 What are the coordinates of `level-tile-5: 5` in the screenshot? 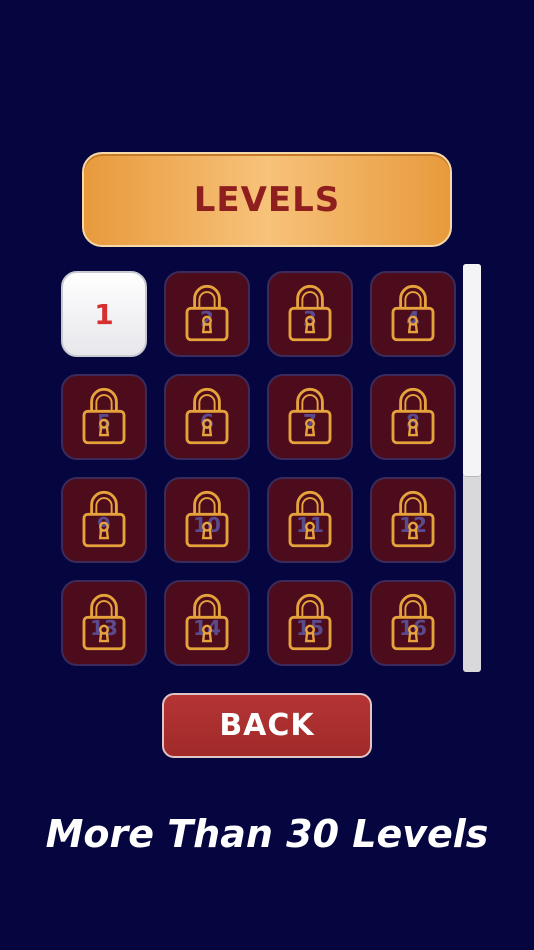 It's located at (104, 417).